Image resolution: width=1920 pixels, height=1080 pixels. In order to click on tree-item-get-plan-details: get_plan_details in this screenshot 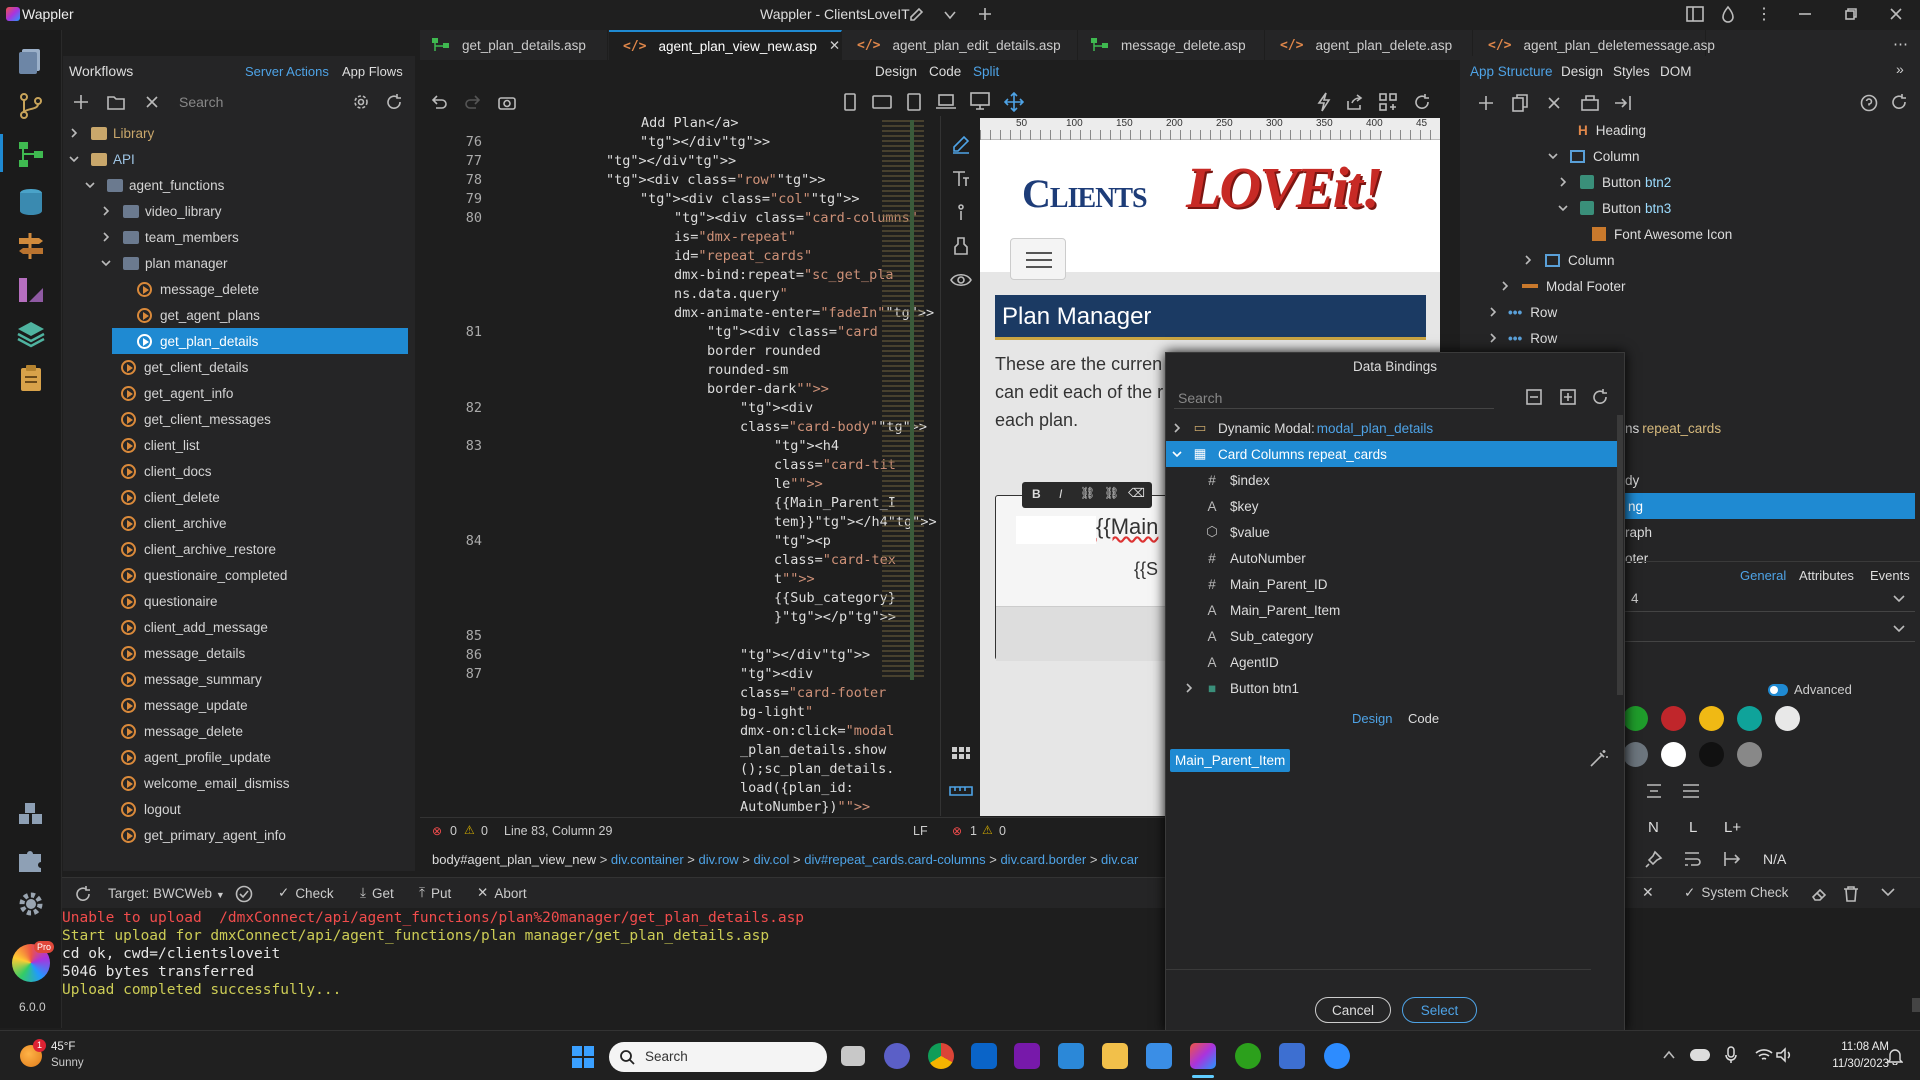, I will do `click(260, 341)`.